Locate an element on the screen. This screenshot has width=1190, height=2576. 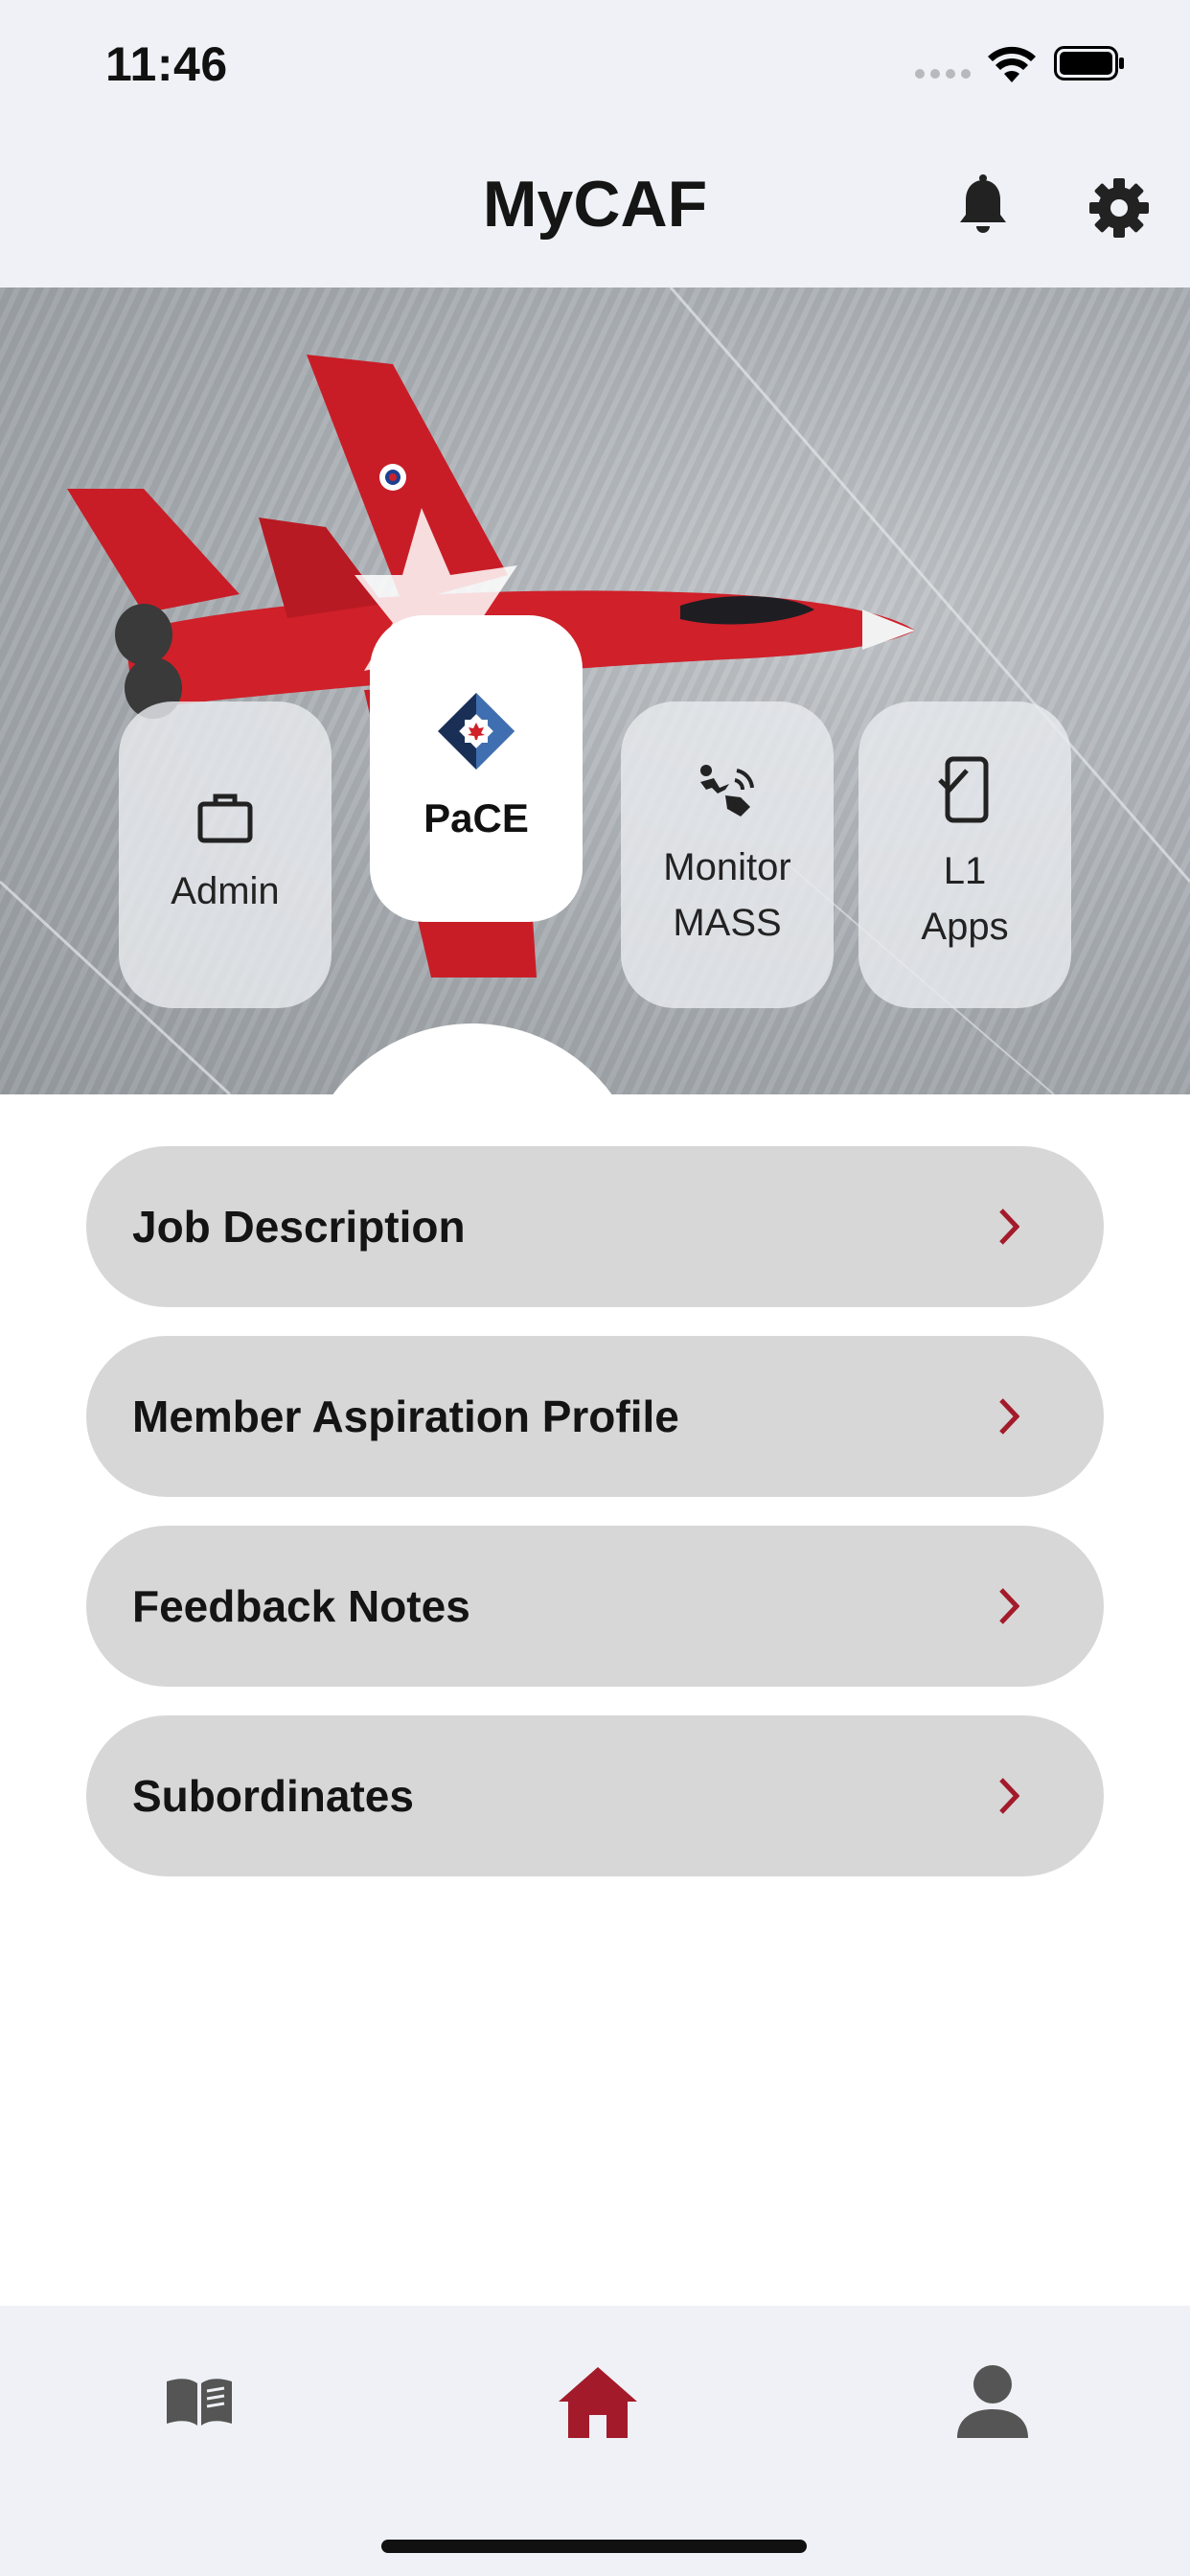
status-bar: 11:46 is located at coordinates (595, 67).